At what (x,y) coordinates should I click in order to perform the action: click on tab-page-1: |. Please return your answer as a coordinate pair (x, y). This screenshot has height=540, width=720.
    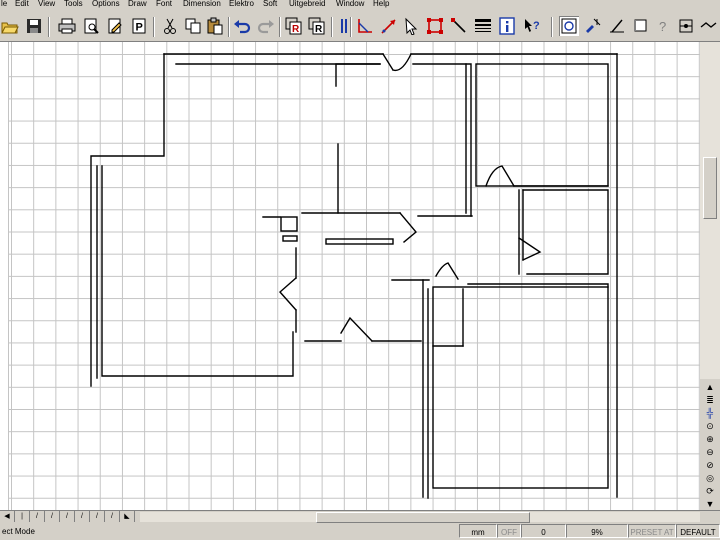
    Looking at the image, I should click on (22, 516).